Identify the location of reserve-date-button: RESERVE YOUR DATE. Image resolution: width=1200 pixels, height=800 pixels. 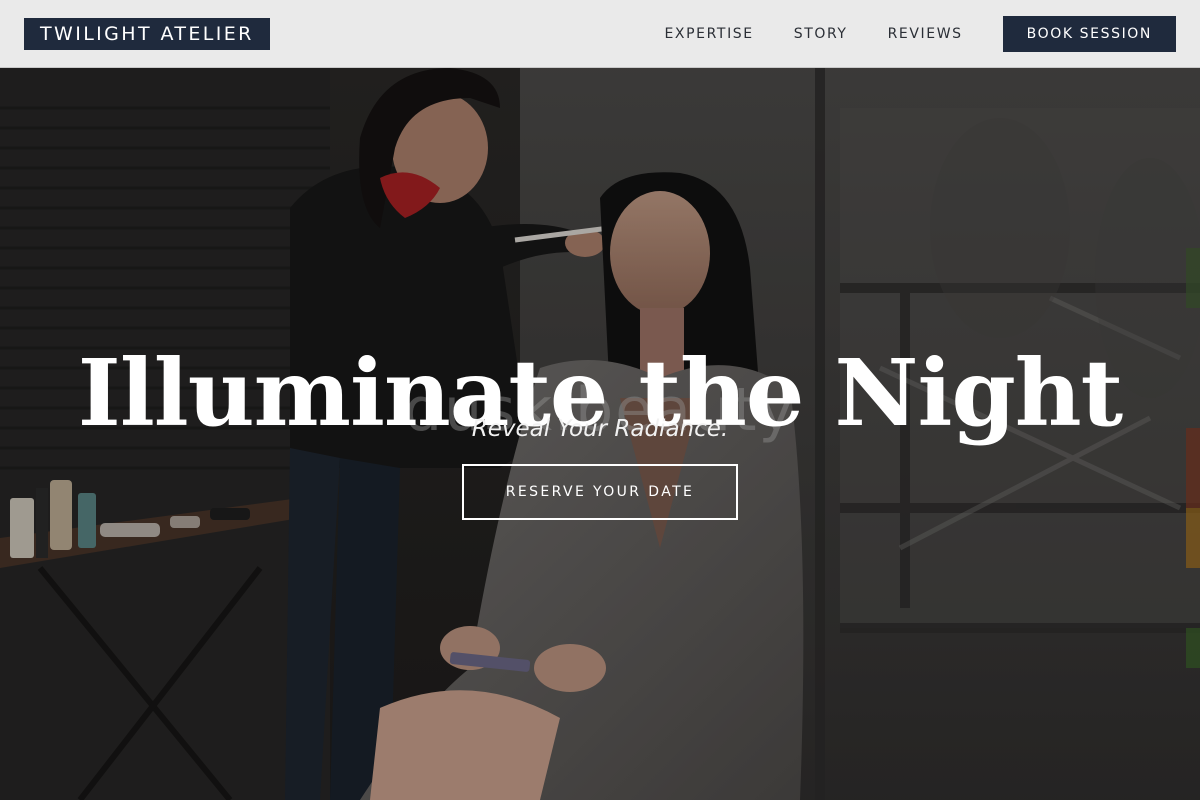
(600, 492).